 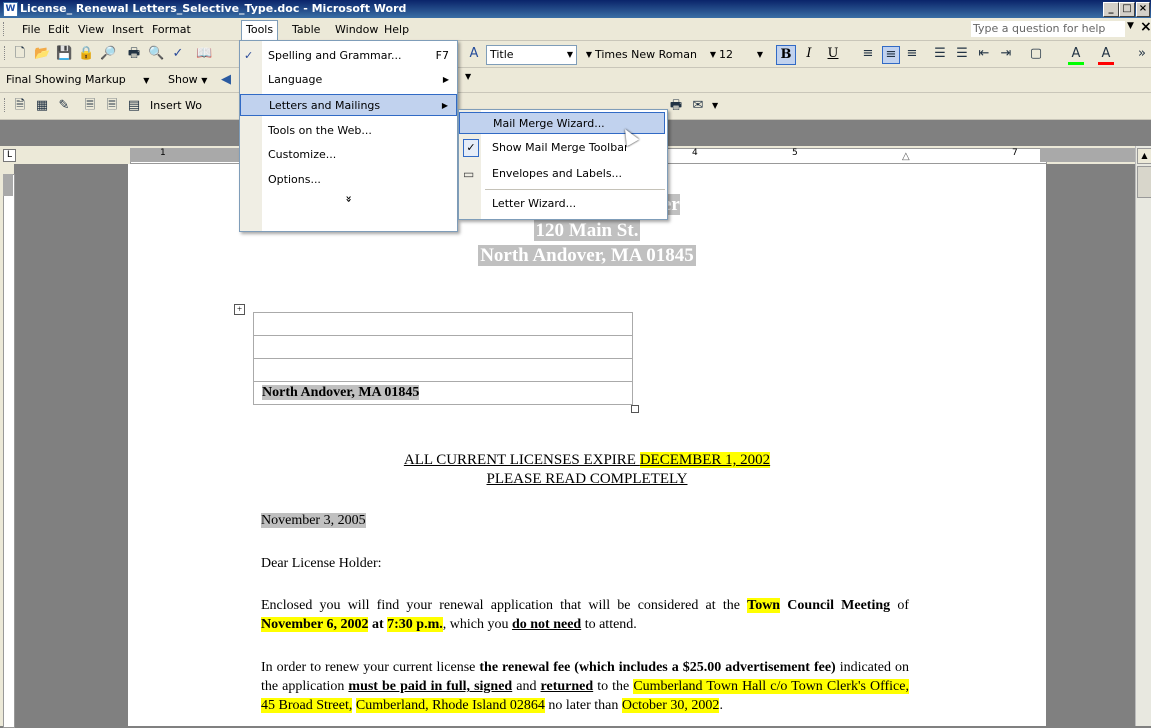 I want to click on menubar-grip, so click(x=5, y=29).